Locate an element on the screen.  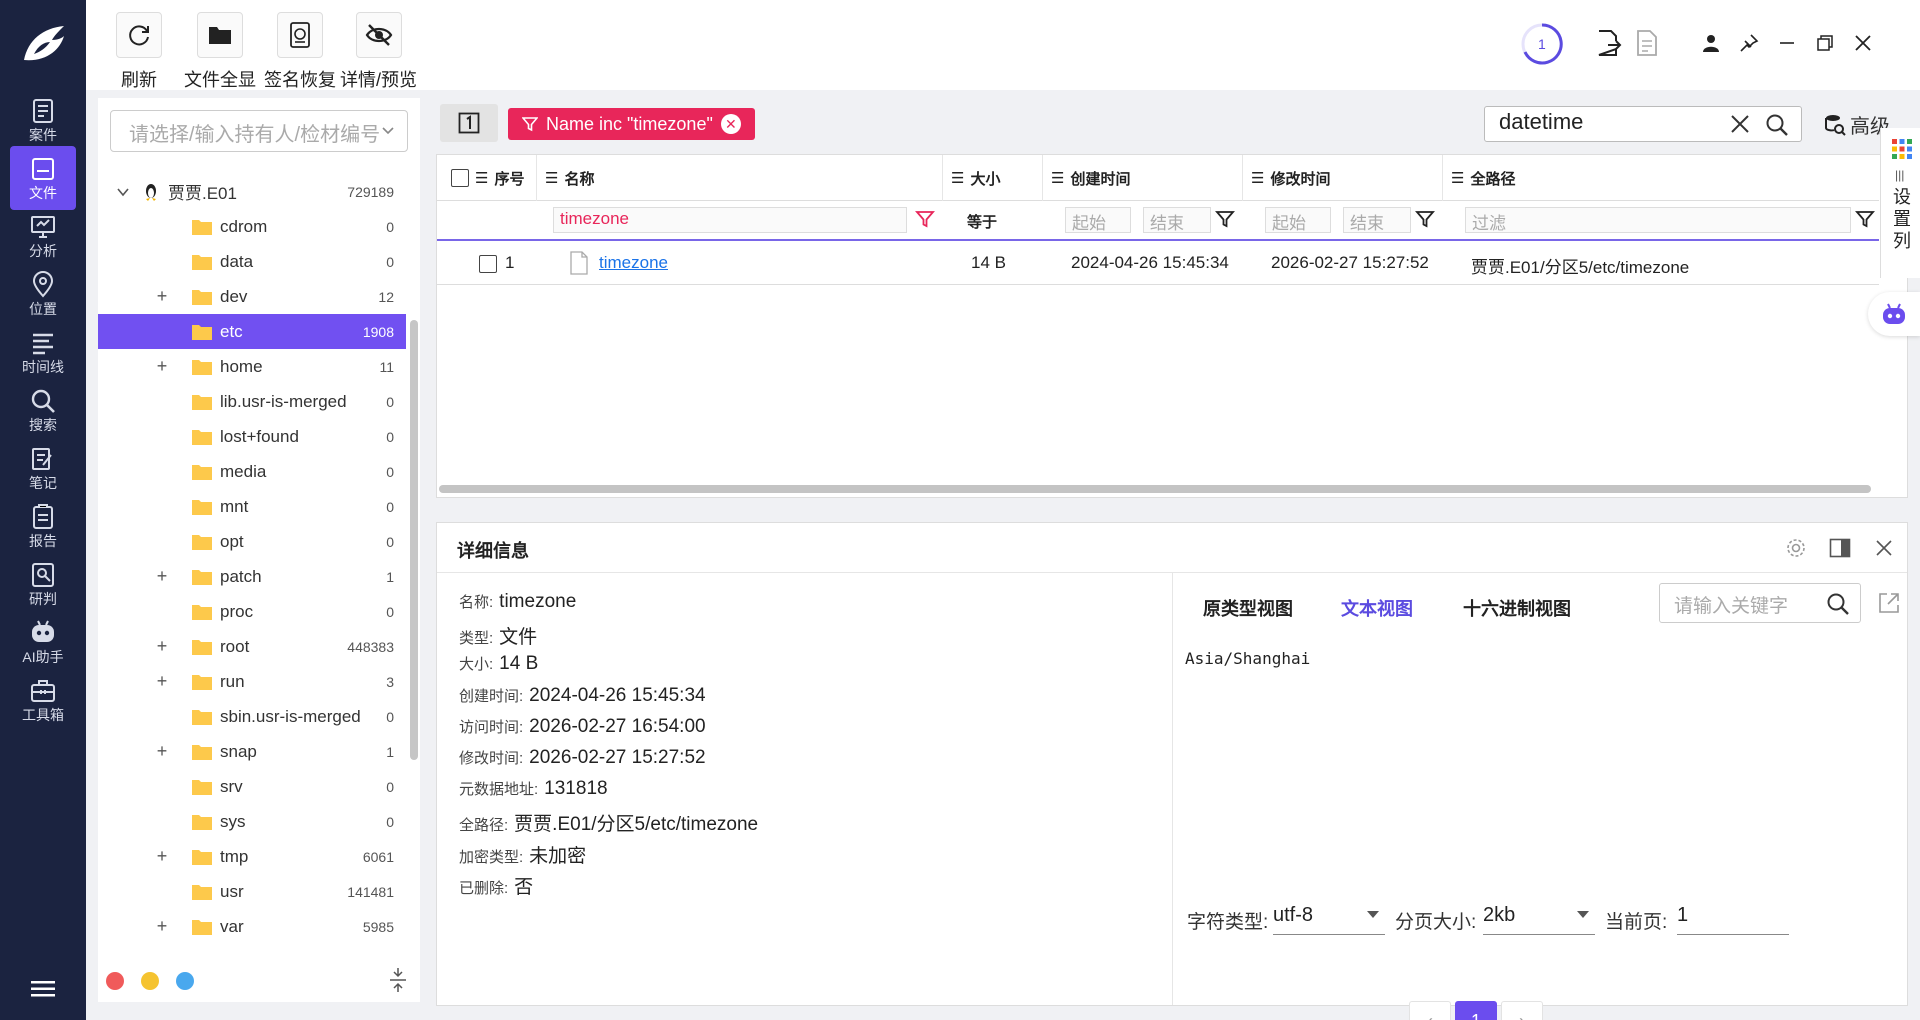
tree-item-srv: srv 0 is located at coordinates (252, 786).